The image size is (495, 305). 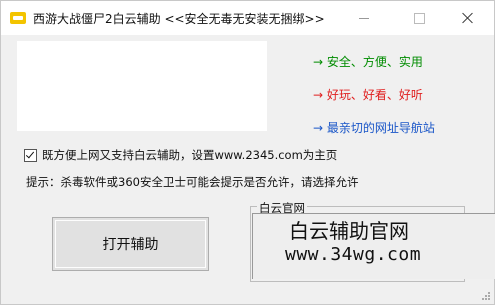 What do you see at coordinates (30, 155) in the screenshot?
I see `homepage-checkbox` at bounding box center [30, 155].